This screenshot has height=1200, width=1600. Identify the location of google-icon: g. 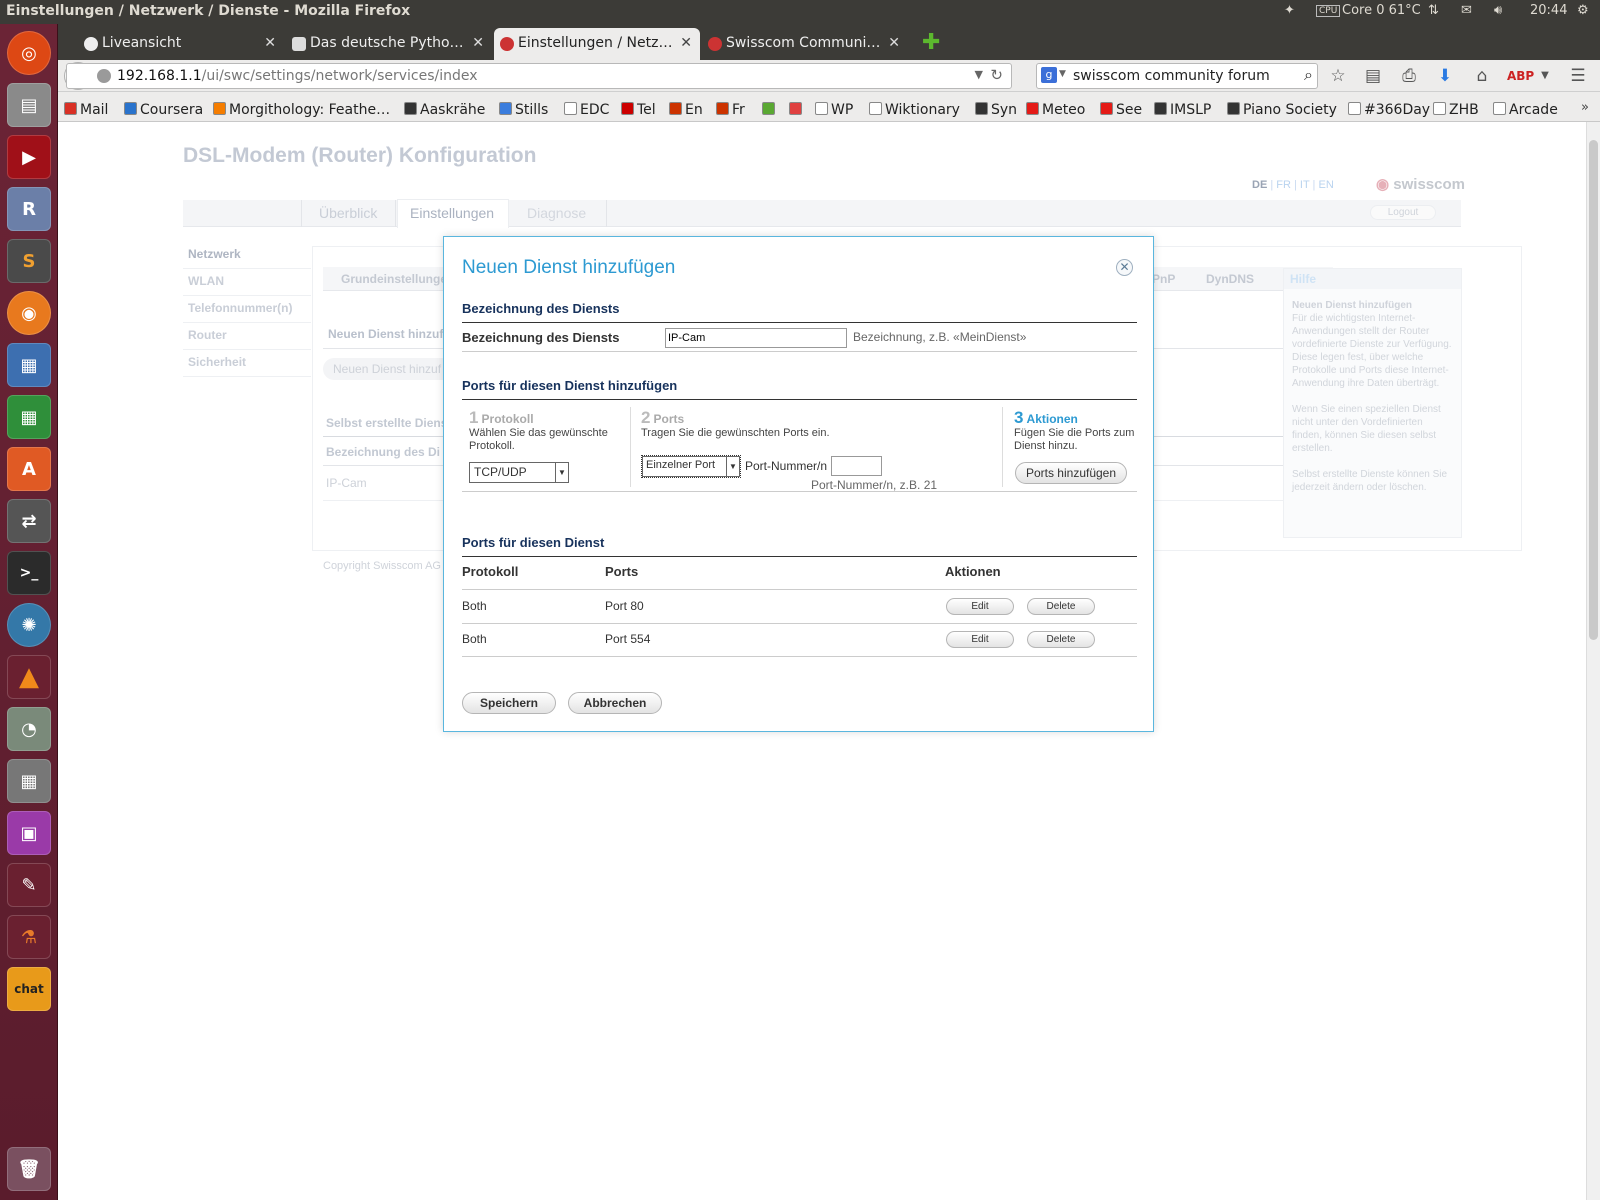
(1049, 75).